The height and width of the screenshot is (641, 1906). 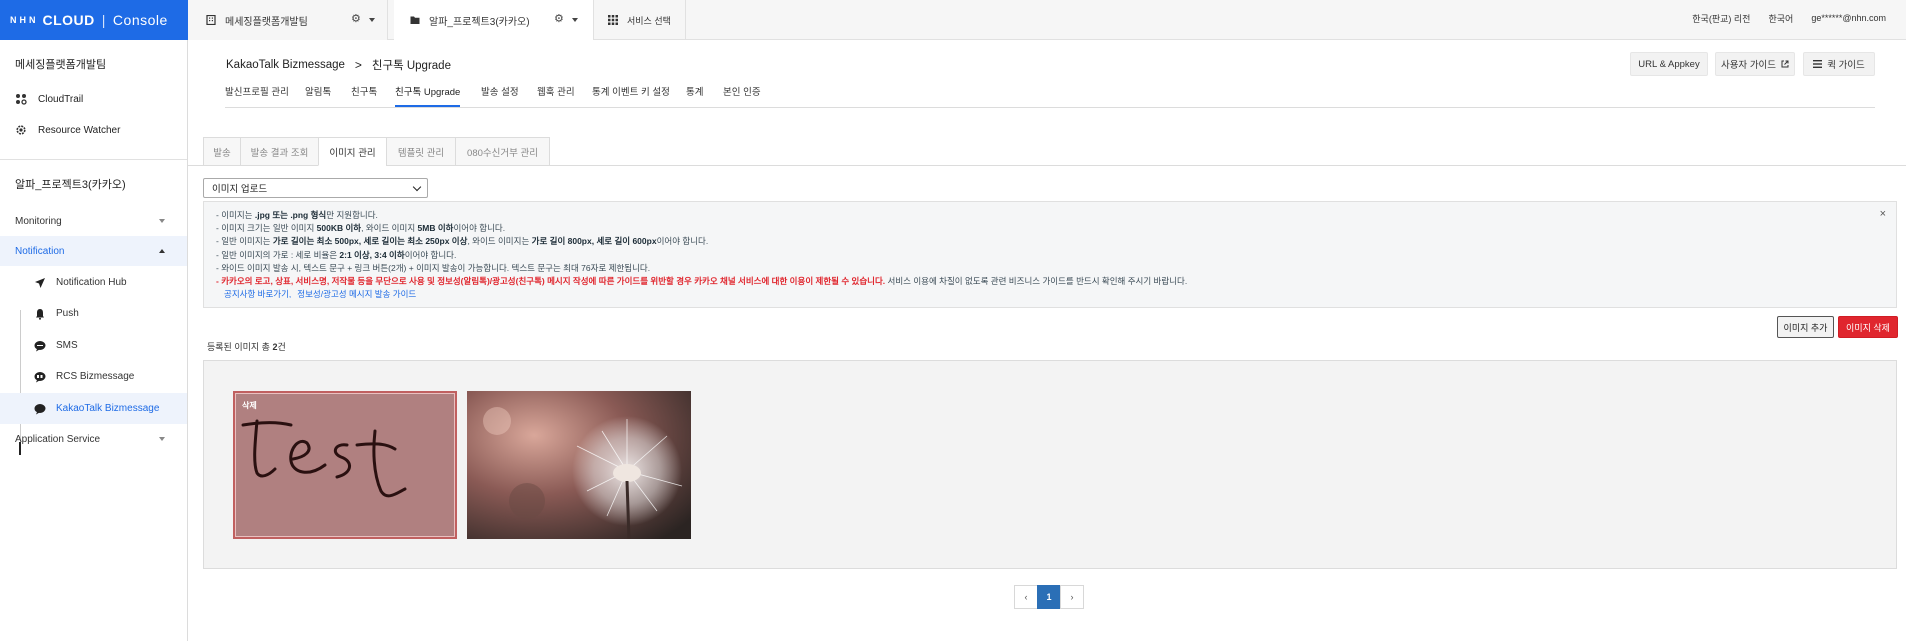 I want to click on category-label: Application Service, so click(x=58, y=439).